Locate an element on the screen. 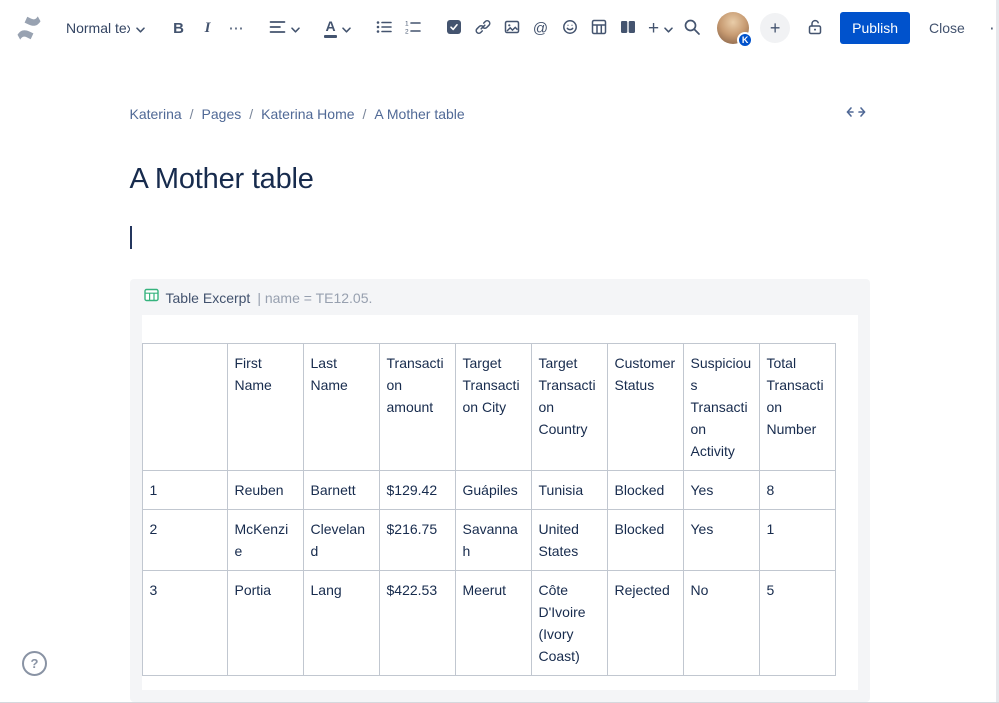  numbered-list-icon: 12 is located at coordinates (413, 28).